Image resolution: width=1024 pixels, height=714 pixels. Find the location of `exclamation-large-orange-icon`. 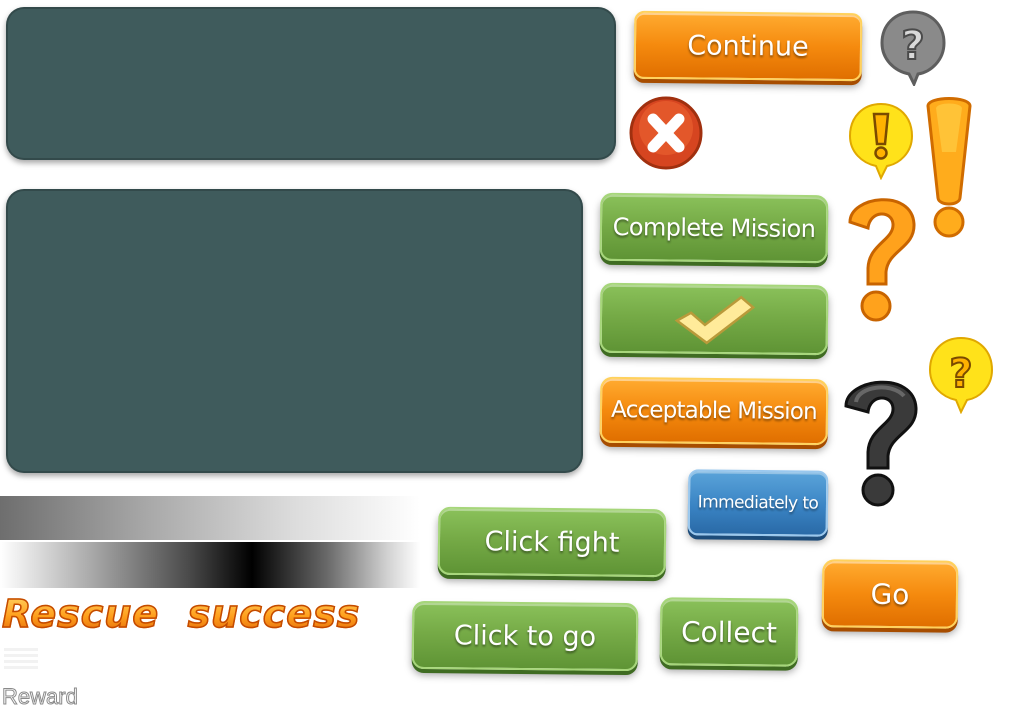

exclamation-large-orange-icon is located at coordinates (949, 167).